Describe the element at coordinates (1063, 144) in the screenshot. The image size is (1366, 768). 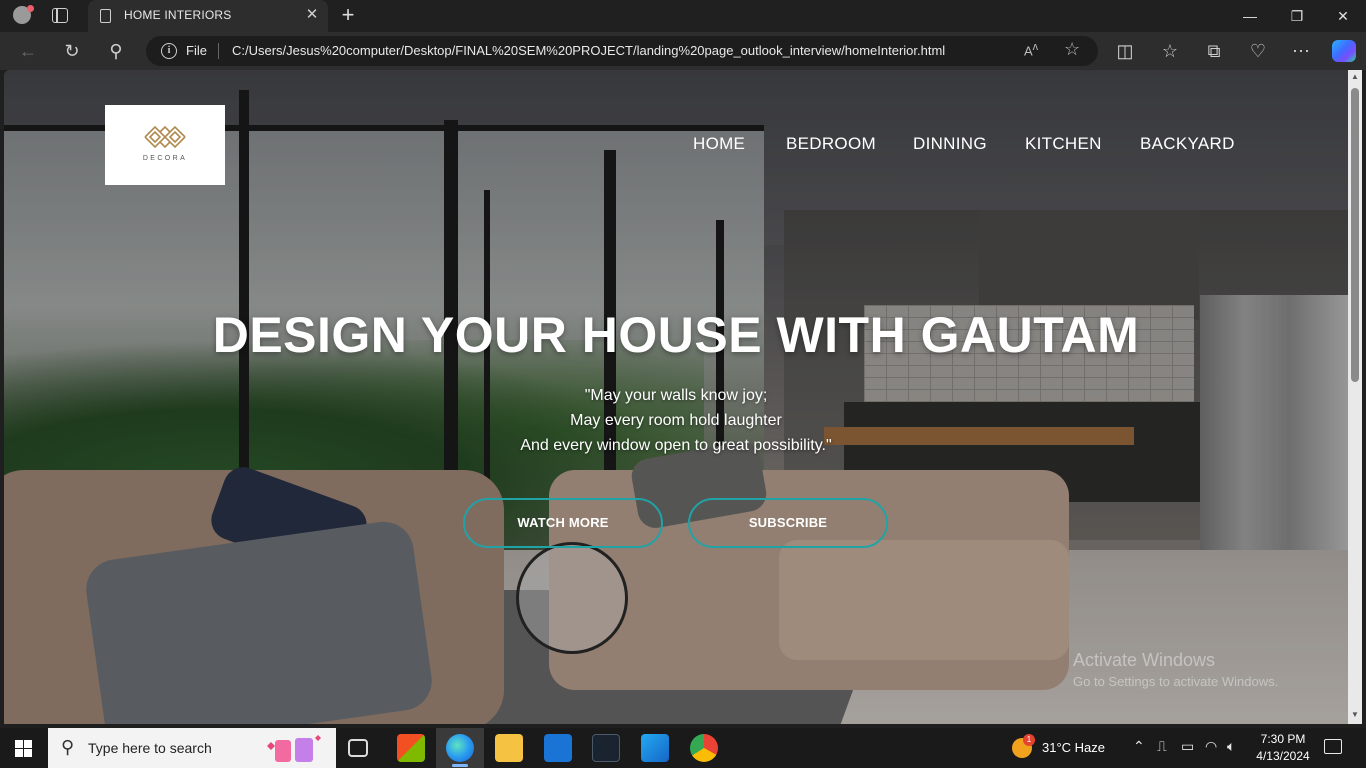
I see `nav-kitchen: KITCHEN` at that location.